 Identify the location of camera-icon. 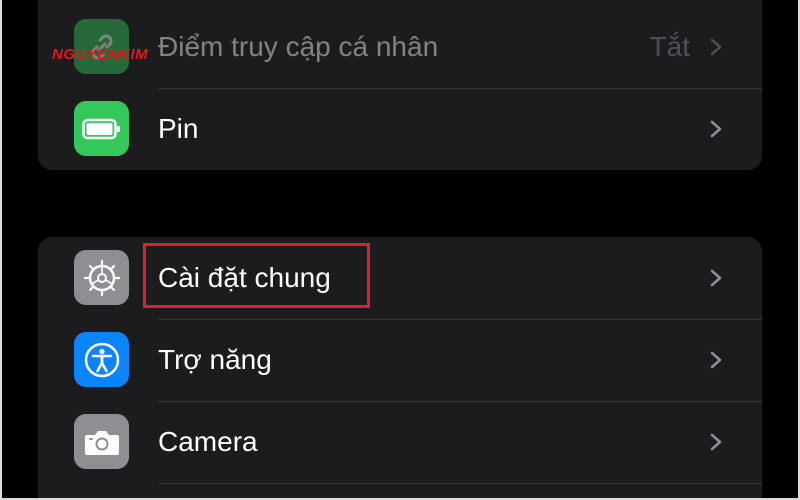
(101, 441).